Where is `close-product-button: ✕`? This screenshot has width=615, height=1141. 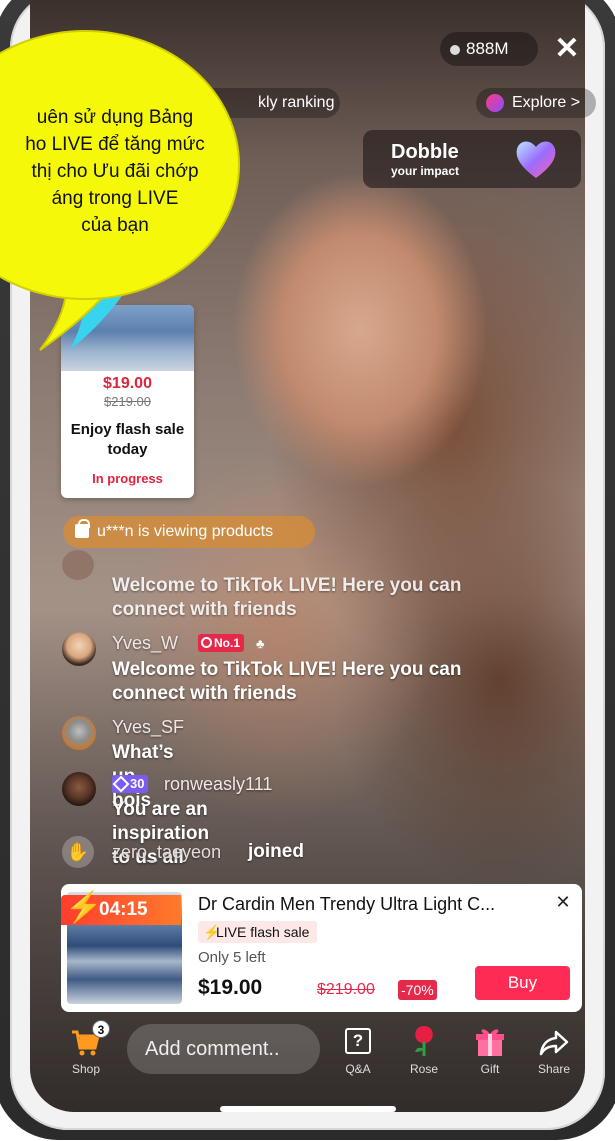 close-product-button: ✕ is located at coordinates (563, 902).